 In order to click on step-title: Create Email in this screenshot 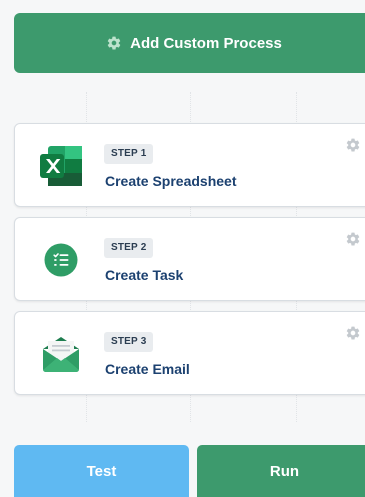, I will do `click(147, 369)`.